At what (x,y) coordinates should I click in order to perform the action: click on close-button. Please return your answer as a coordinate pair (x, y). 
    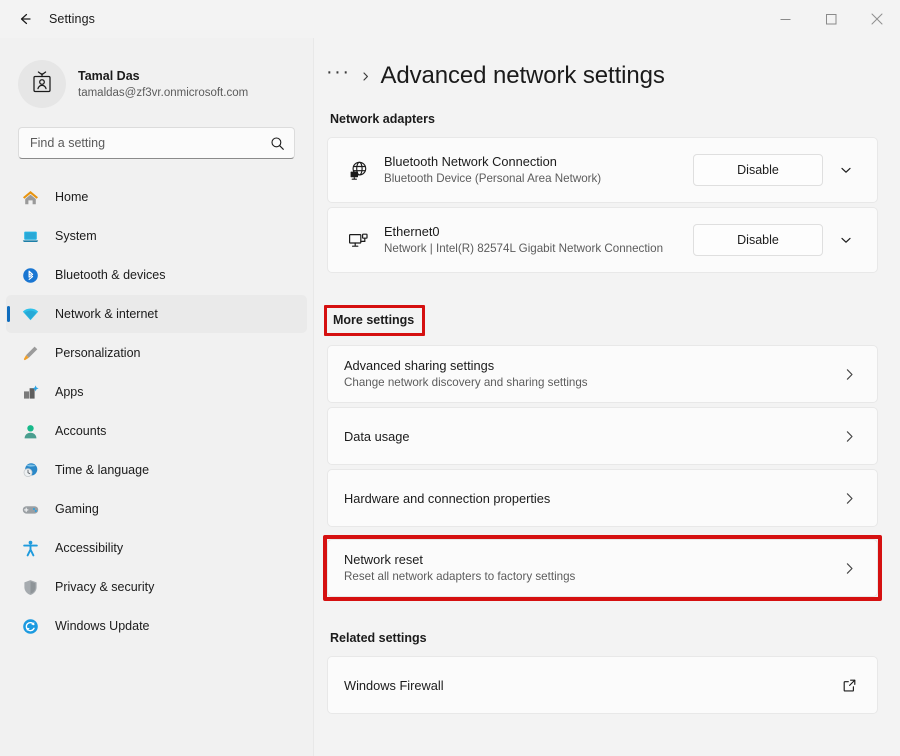
    Looking at the image, I should click on (877, 19).